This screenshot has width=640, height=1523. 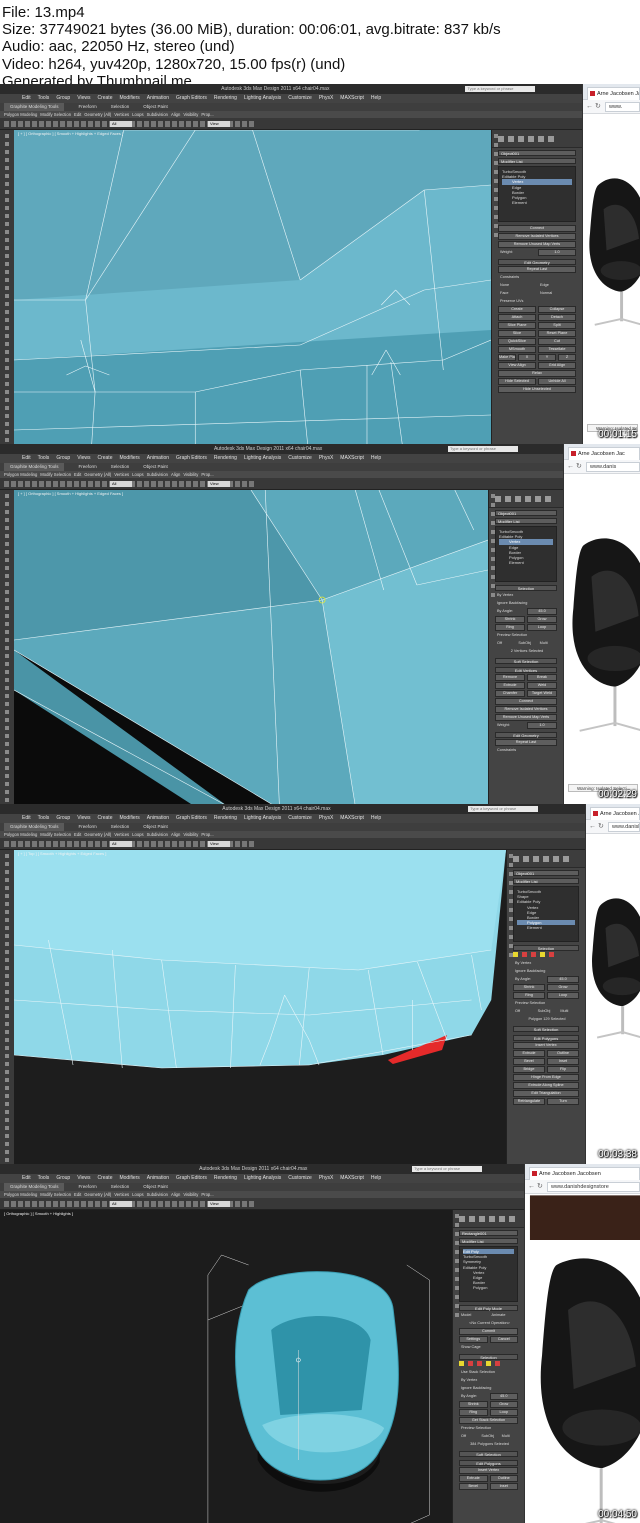 What do you see at coordinates (63, 1178) in the screenshot?
I see `menu-item-group: Group` at bounding box center [63, 1178].